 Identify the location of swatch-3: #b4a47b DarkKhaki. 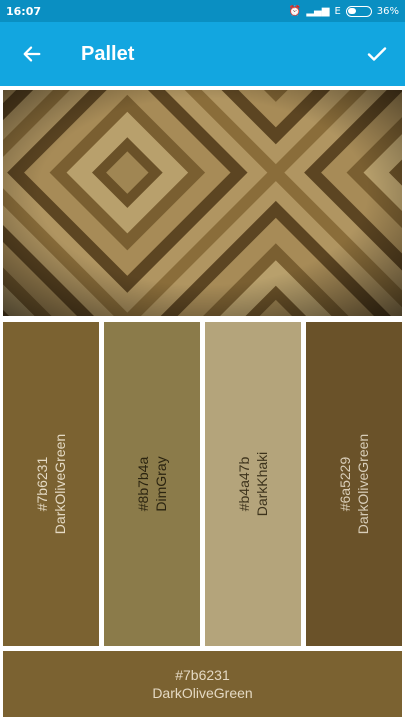
(253, 484).